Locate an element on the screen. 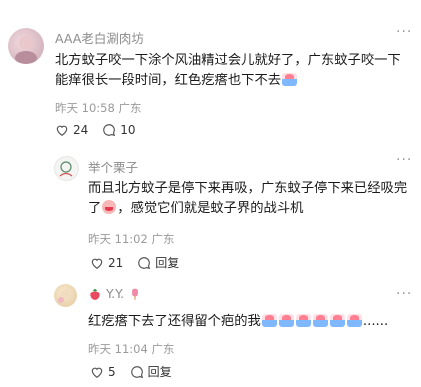 The width and height of the screenshot is (421, 387). timestamp-location: 昨天 11:04 广东 is located at coordinates (131, 349).